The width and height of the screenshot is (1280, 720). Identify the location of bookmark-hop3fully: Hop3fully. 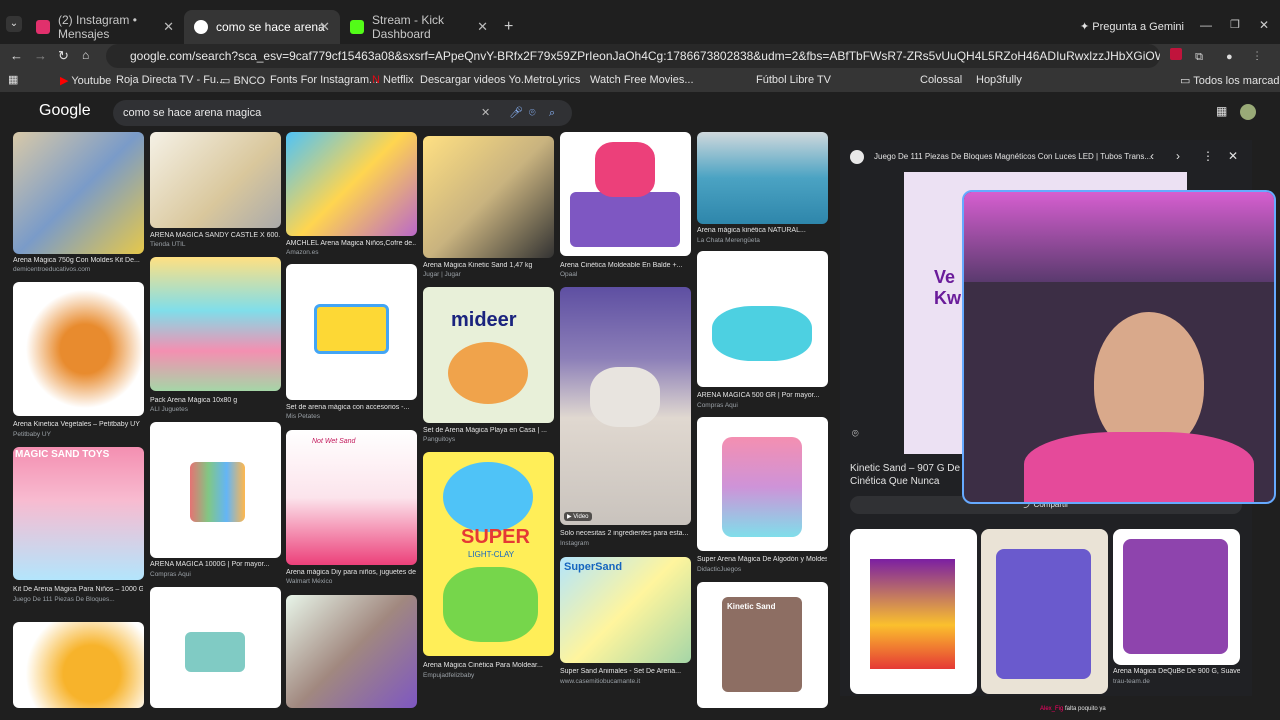
(999, 80).